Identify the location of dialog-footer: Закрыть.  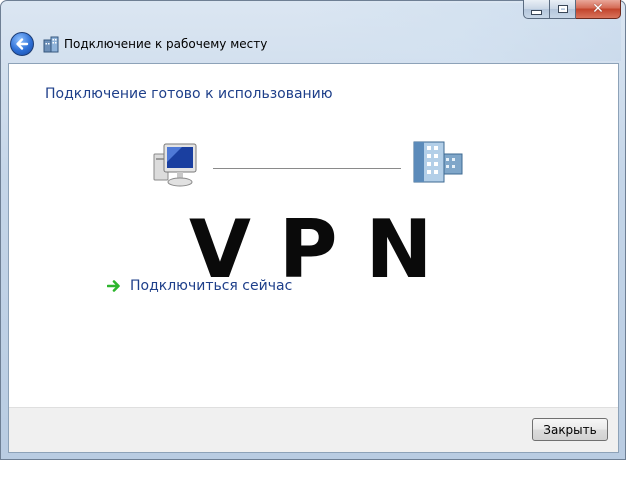
(313, 429).